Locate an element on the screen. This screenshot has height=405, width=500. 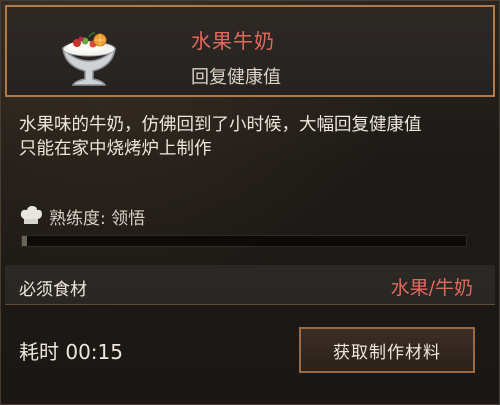
item-effect: 回复健康值 is located at coordinates (236, 77).